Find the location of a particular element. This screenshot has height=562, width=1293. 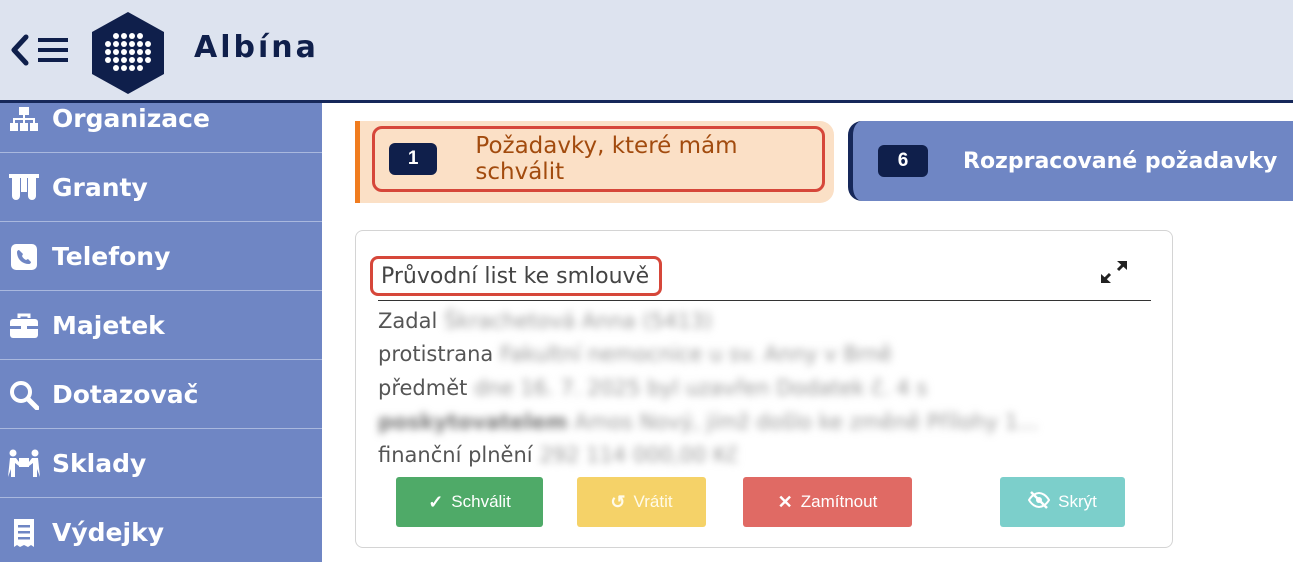

flask-icon is located at coordinates (24, 188).